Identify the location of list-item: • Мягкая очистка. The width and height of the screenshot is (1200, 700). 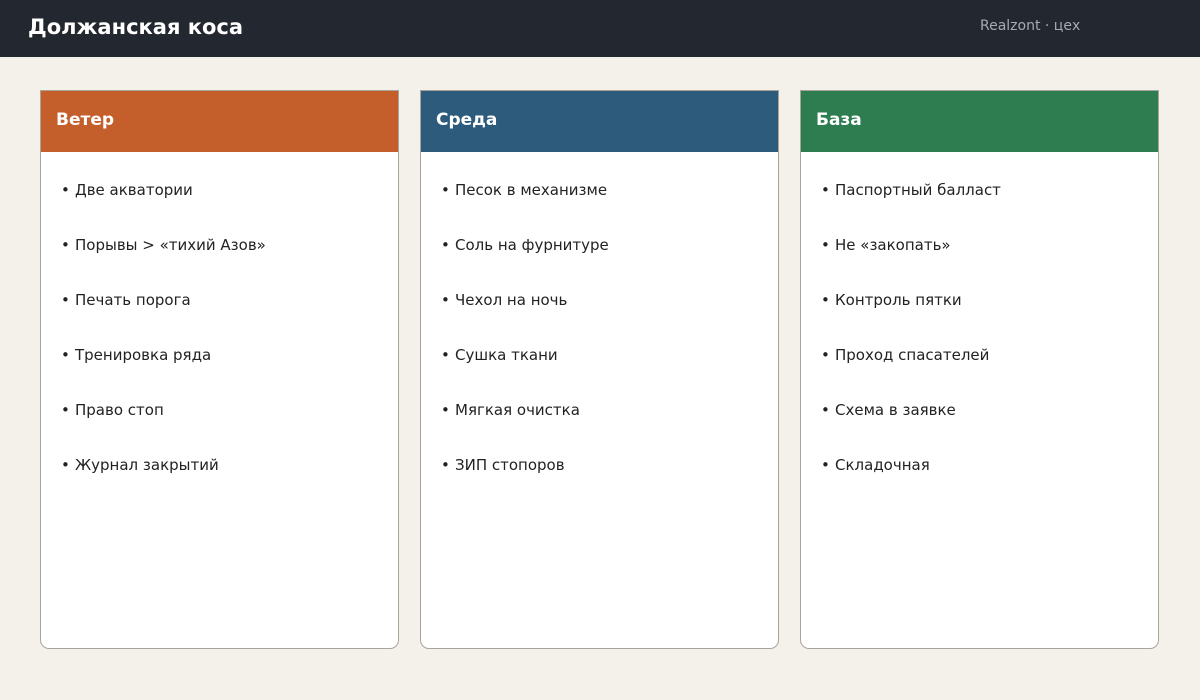
(510, 410).